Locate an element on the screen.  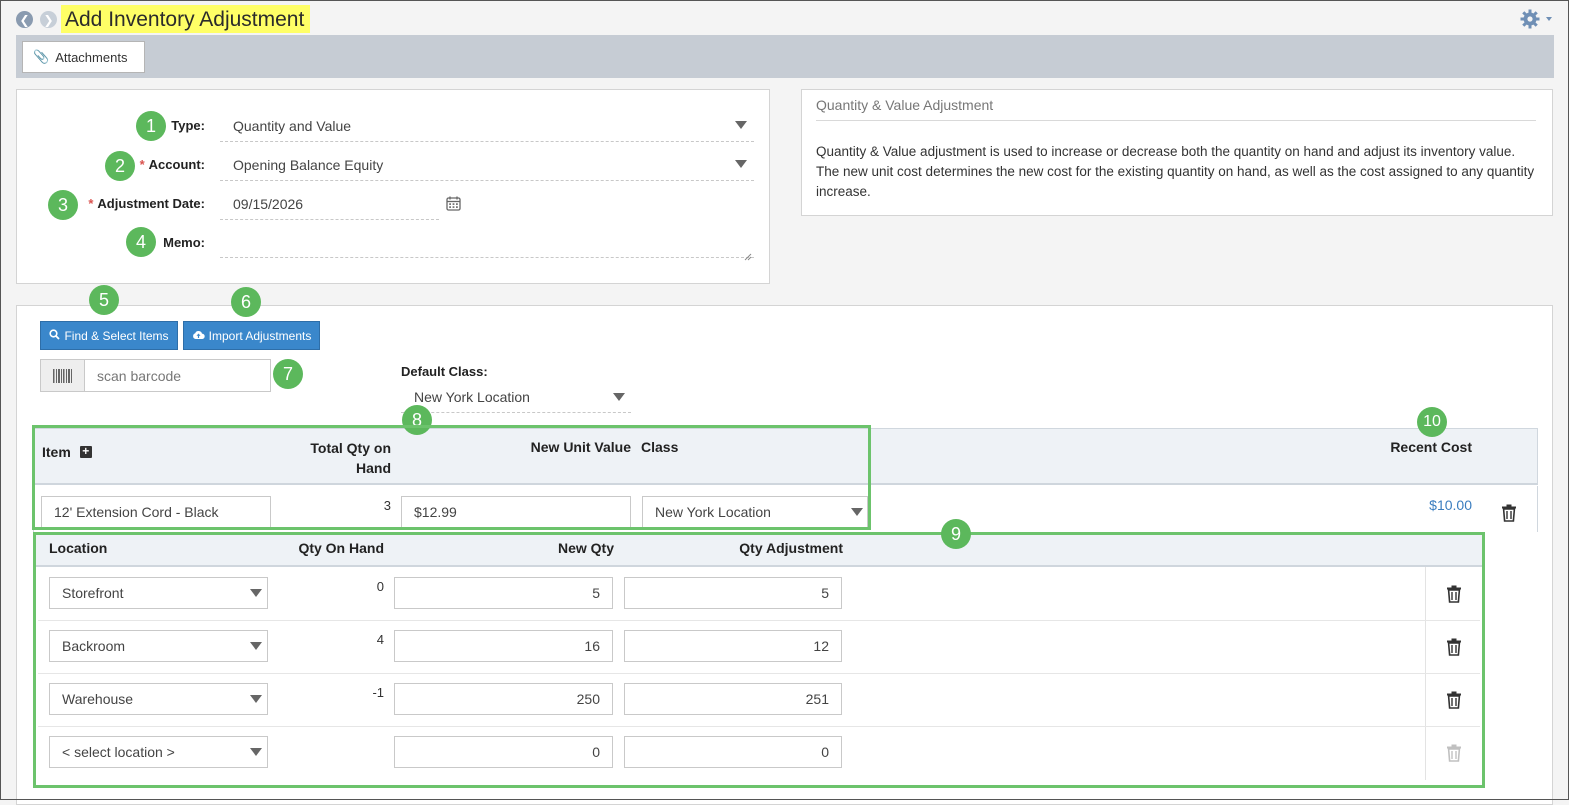
account-value: Opening Balance Equity is located at coordinates (308, 164).